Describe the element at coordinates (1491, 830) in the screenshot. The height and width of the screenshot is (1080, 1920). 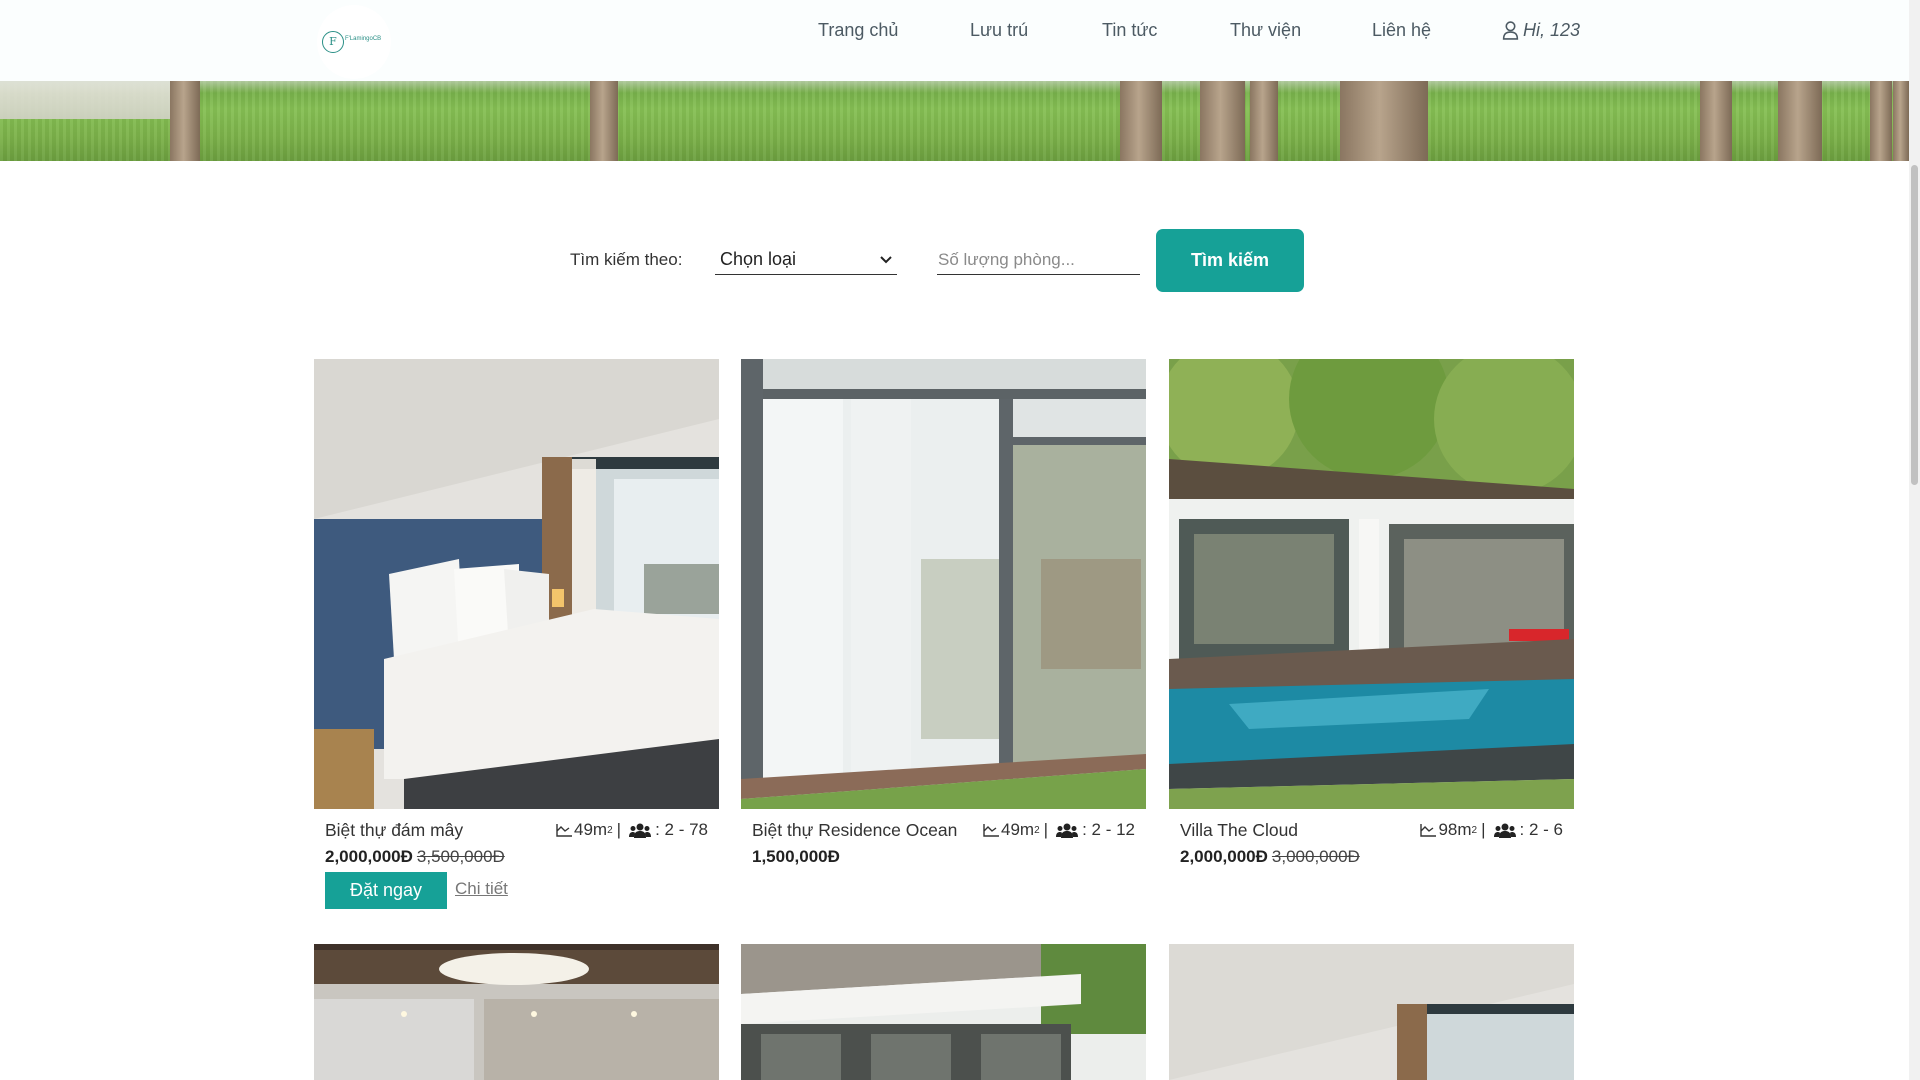
I see `room-meta: 98m 2 | : 2 - 6` at that location.